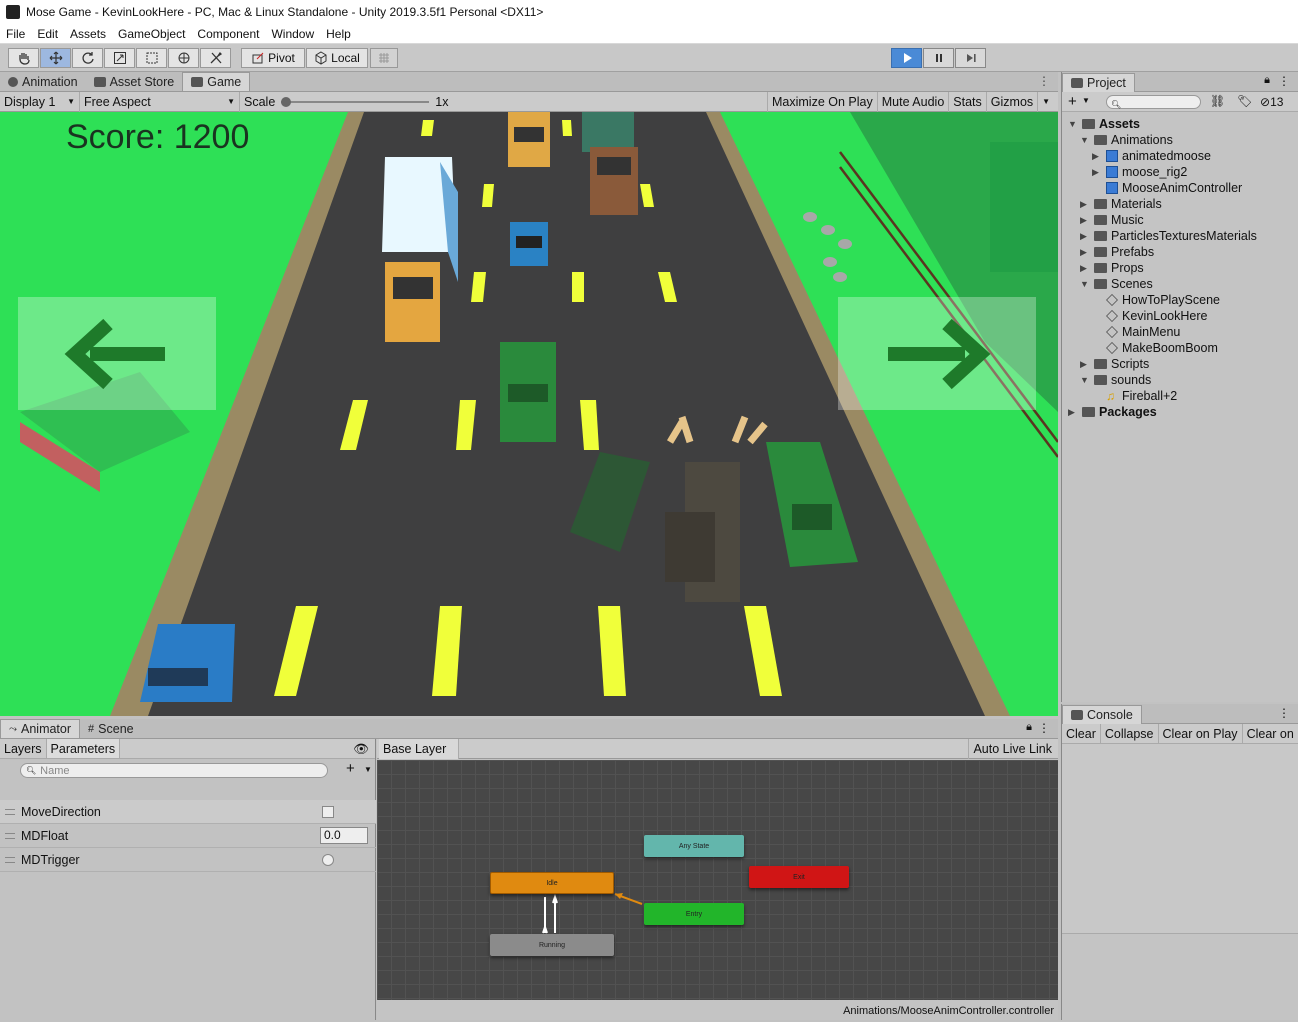  I want to click on menu-window: Window, so click(292, 34).